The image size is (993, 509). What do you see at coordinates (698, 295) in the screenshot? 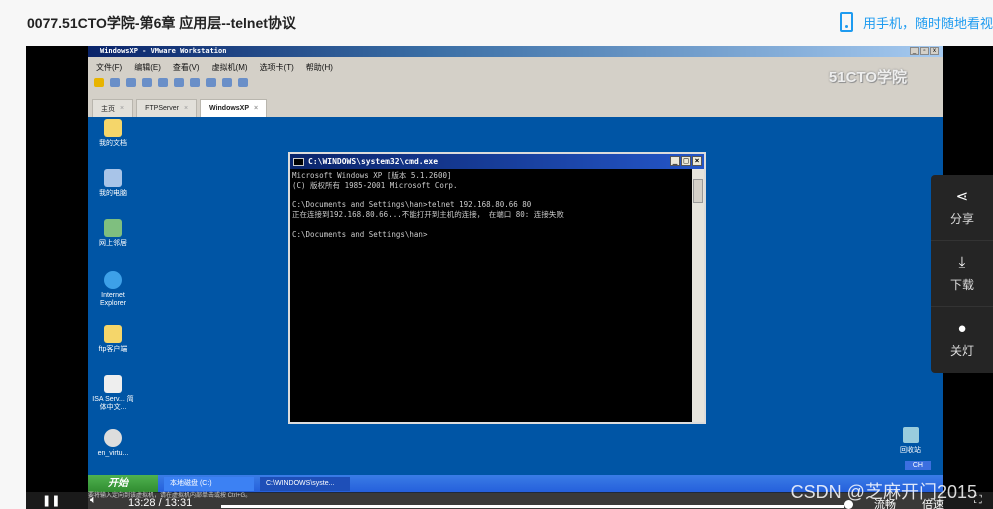
I see `cmd-scrollbar` at bounding box center [698, 295].